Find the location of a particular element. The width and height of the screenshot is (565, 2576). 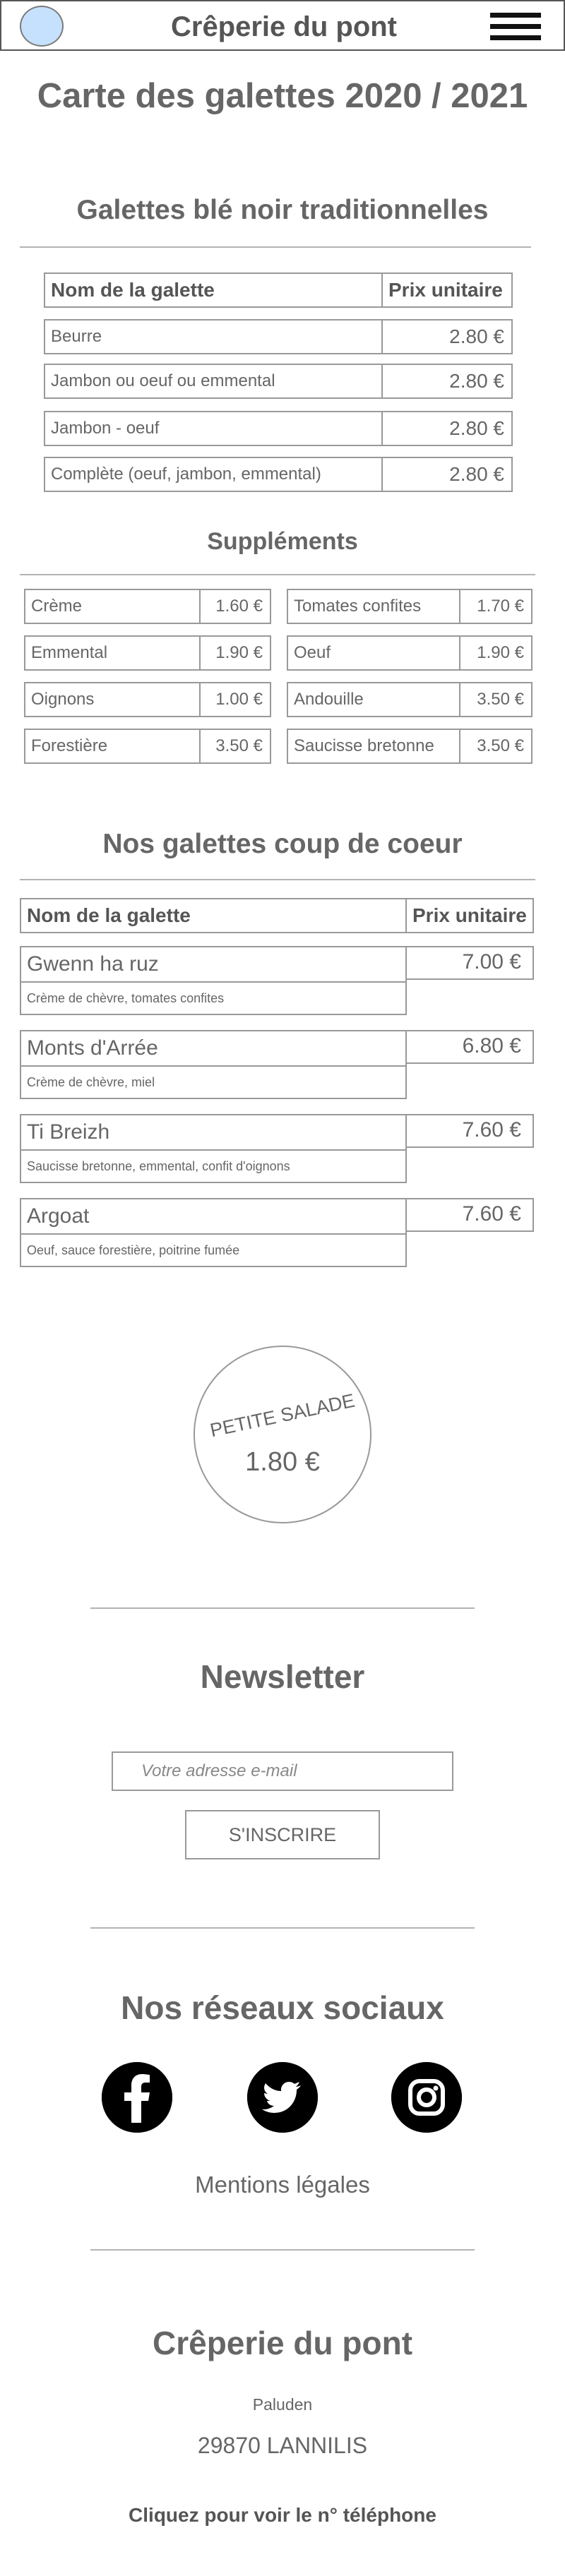

footer-town: Paluden is located at coordinates (282, 2404).